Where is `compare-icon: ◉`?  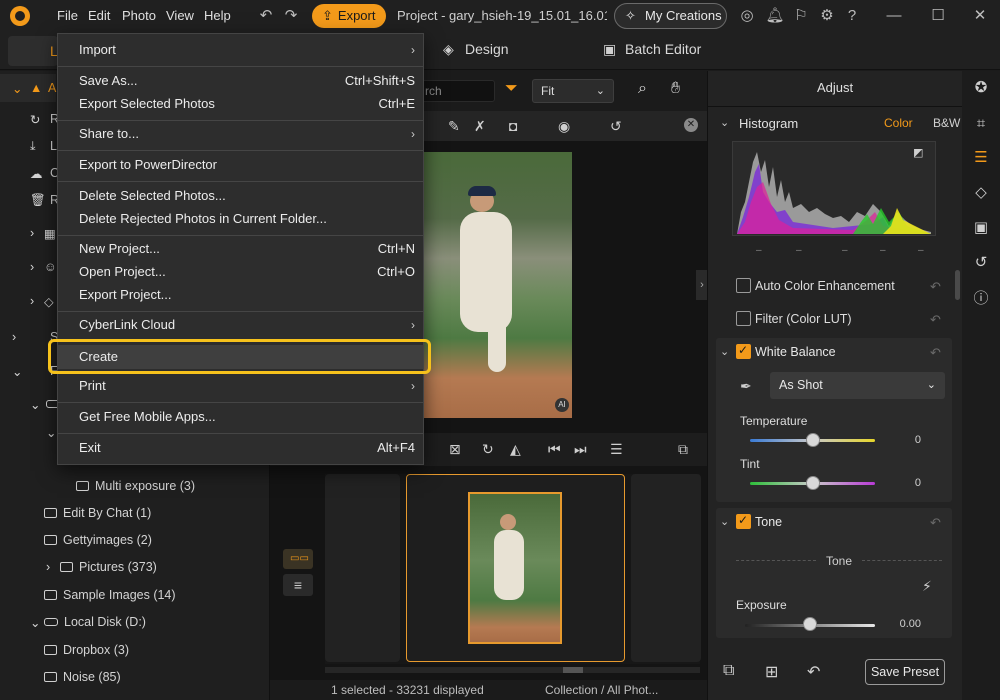
compare-icon: ◉ is located at coordinates (564, 126).